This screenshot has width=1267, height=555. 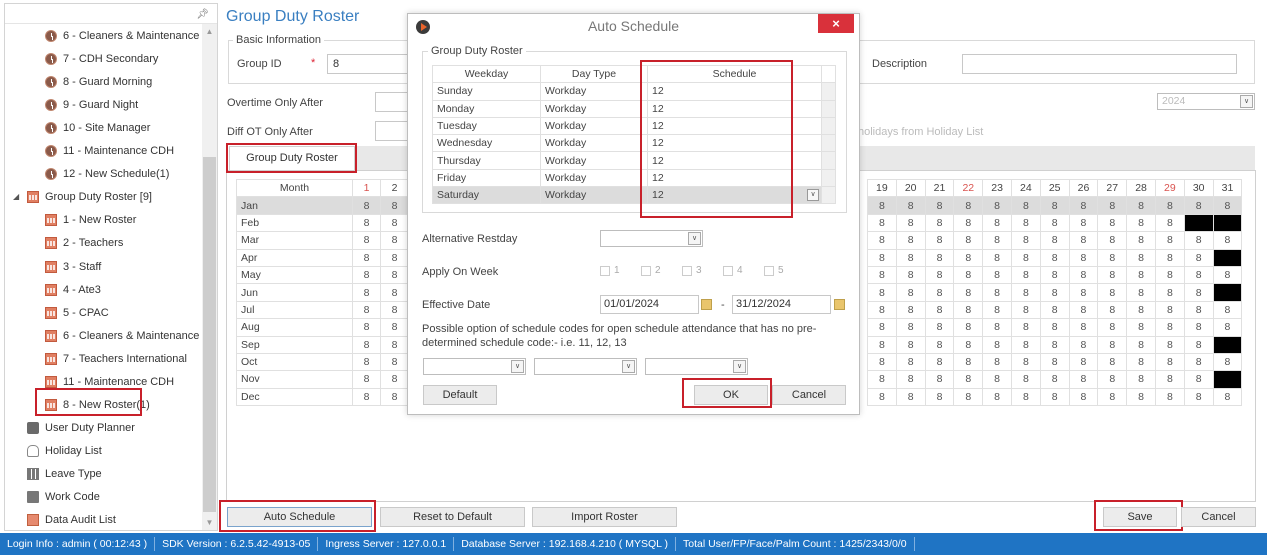 What do you see at coordinates (1169, 188) in the screenshot?
I see `column-day: 29` at bounding box center [1169, 188].